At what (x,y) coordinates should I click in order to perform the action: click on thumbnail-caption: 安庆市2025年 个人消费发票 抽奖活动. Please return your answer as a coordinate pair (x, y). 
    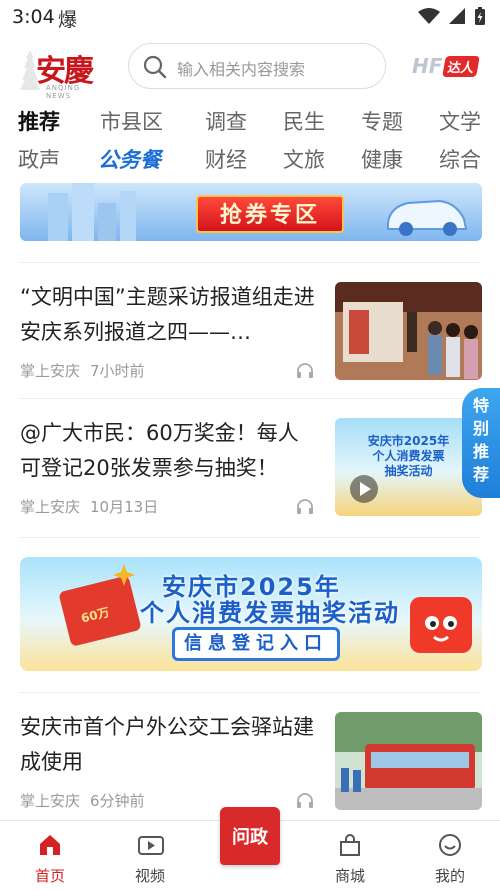
    Looking at the image, I should click on (408, 456).